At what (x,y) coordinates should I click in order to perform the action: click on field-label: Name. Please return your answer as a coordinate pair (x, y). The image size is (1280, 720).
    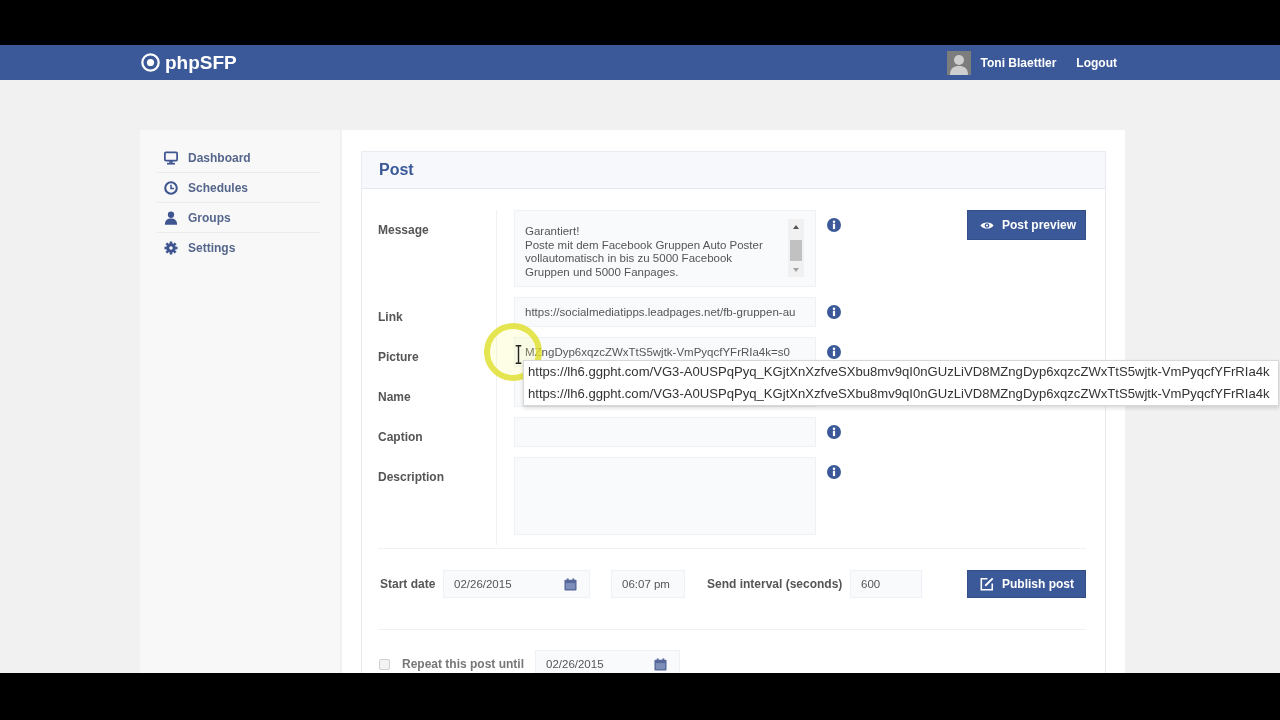
    Looking at the image, I should click on (394, 397).